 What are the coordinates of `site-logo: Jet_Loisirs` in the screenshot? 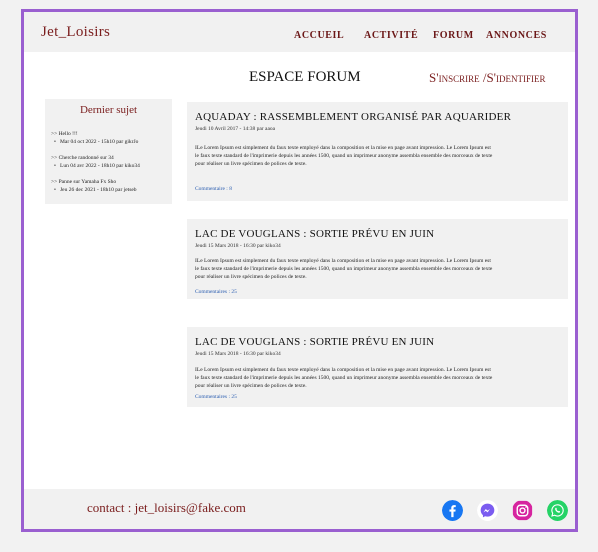 It's located at (75, 32).